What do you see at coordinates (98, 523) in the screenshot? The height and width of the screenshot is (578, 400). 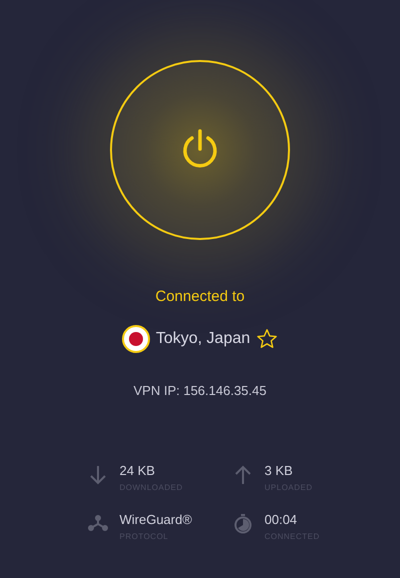 I see `nodes-icon` at bounding box center [98, 523].